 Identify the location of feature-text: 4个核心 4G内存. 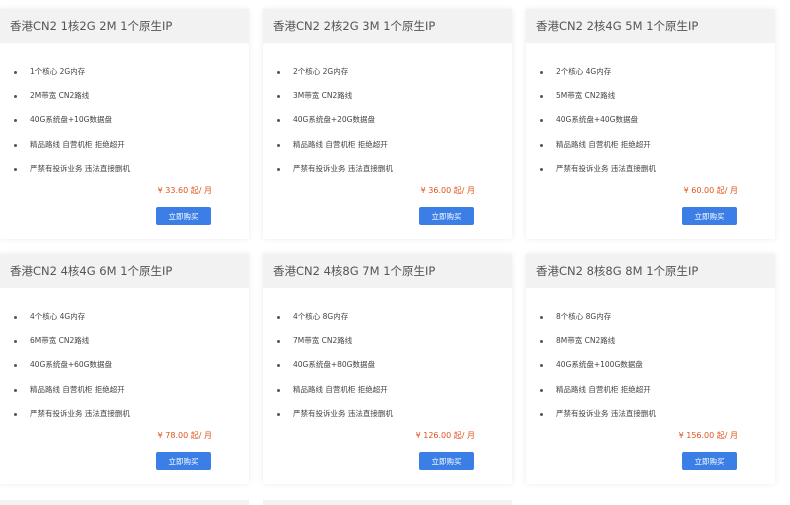
(58, 316).